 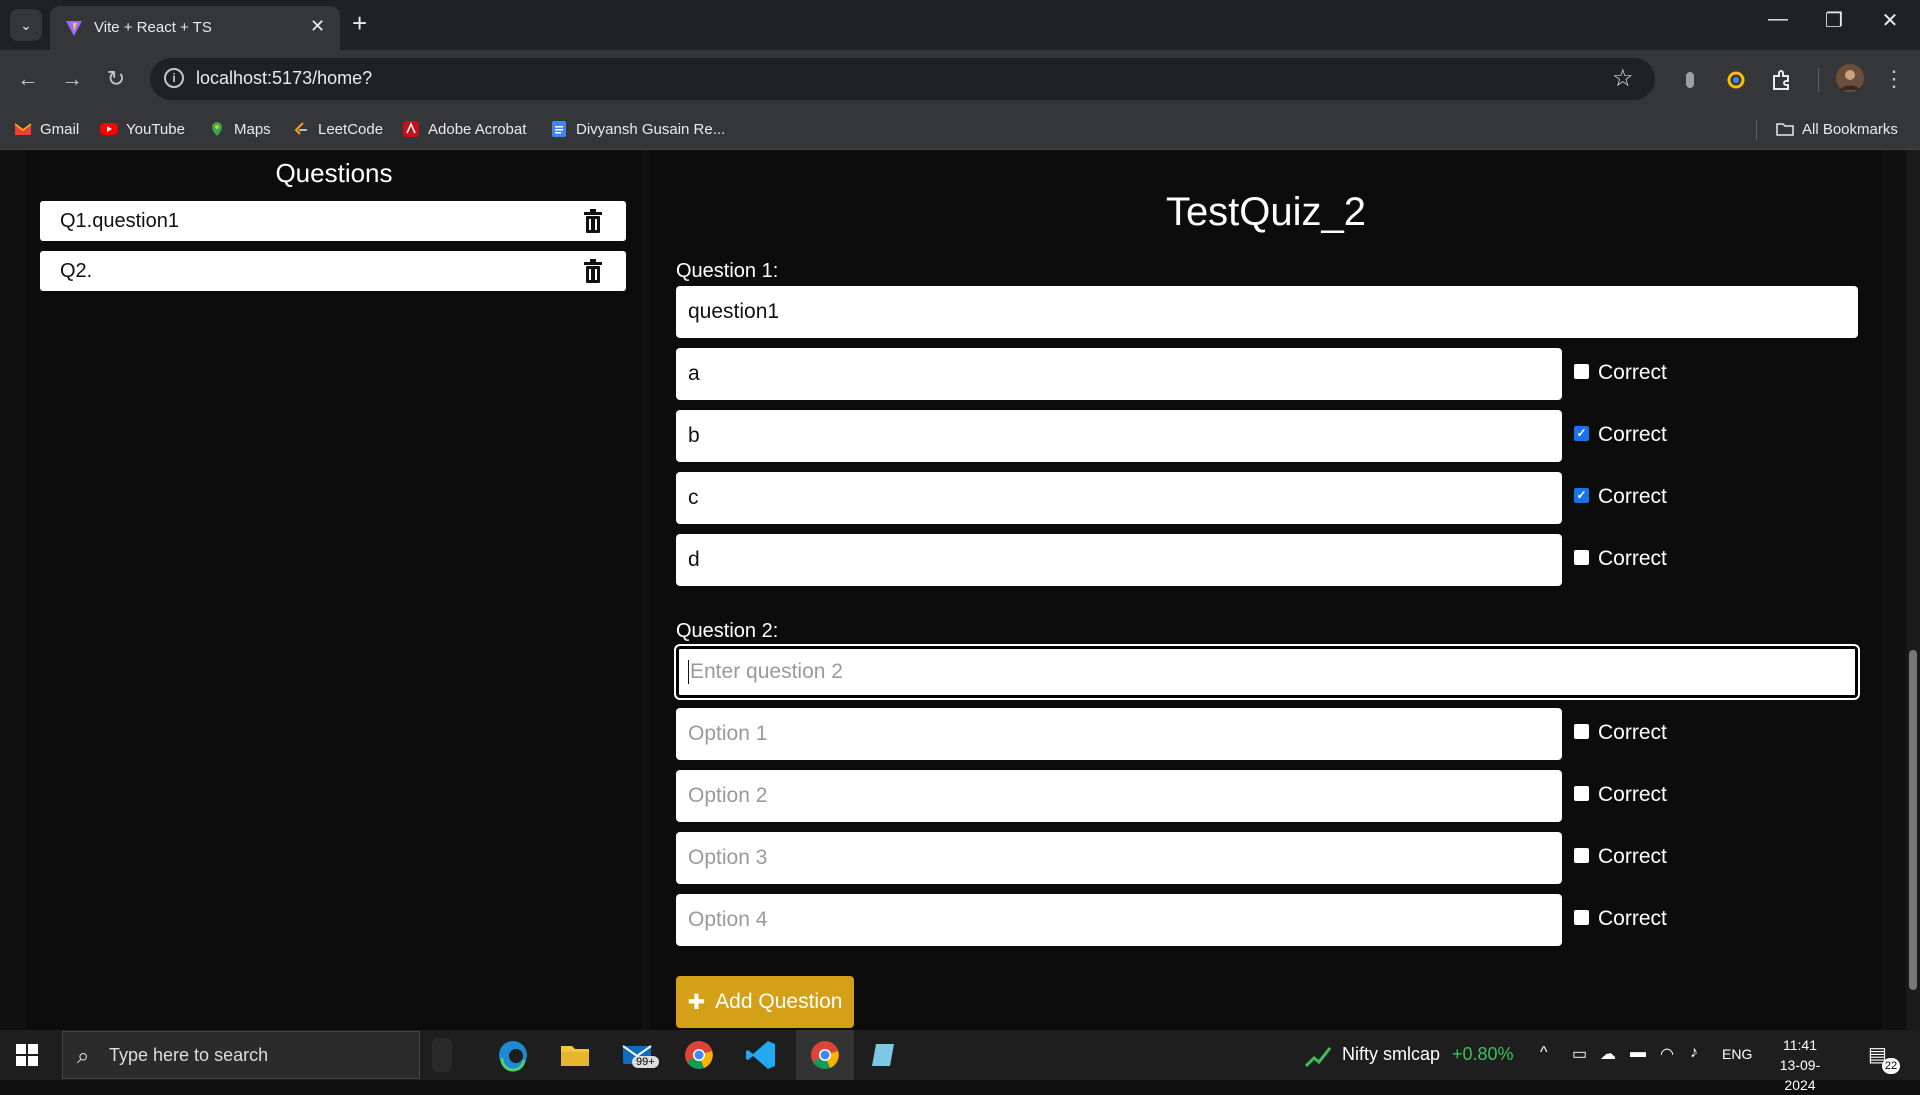 What do you see at coordinates (23, 129) in the screenshot?
I see `gmail-icon` at bounding box center [23, 129].